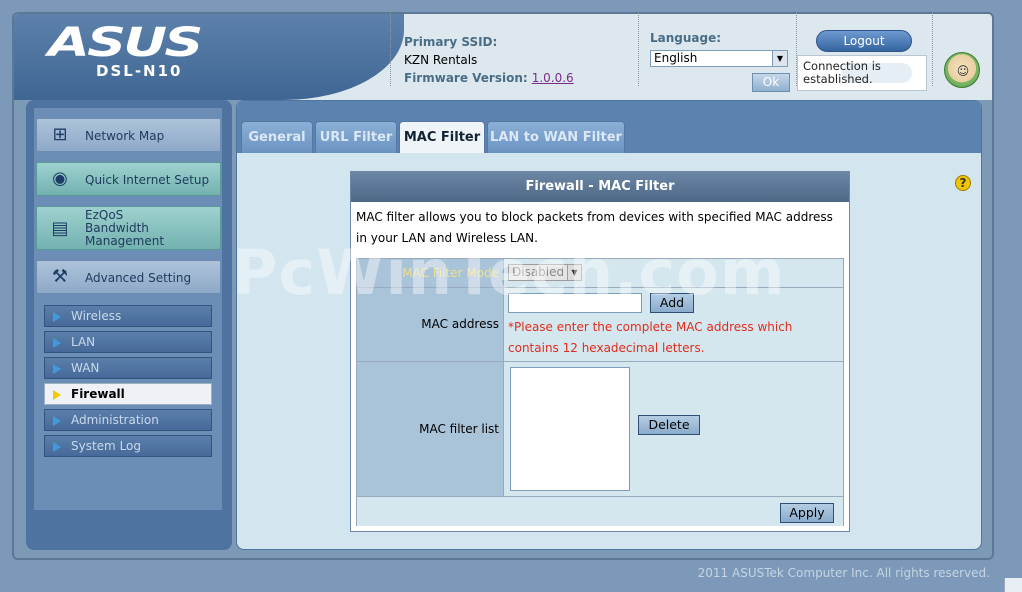 The height and width of the screenshot is (592, 1022). Describe the element at coordinates (115, 420) in the screenshot. I see `sidebar-item-label: Administration` at that location.